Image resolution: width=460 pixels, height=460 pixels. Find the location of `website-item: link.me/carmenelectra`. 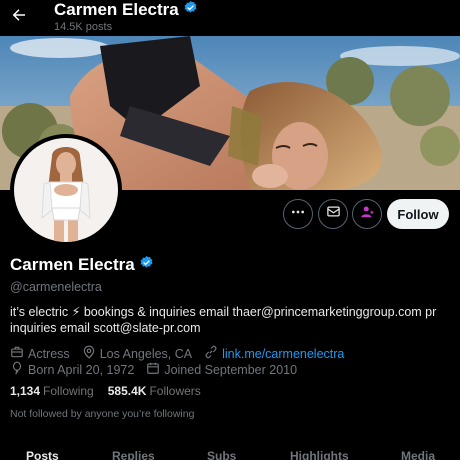

website-item: link.me/carmenelectra is located at coordinates (274, 353).